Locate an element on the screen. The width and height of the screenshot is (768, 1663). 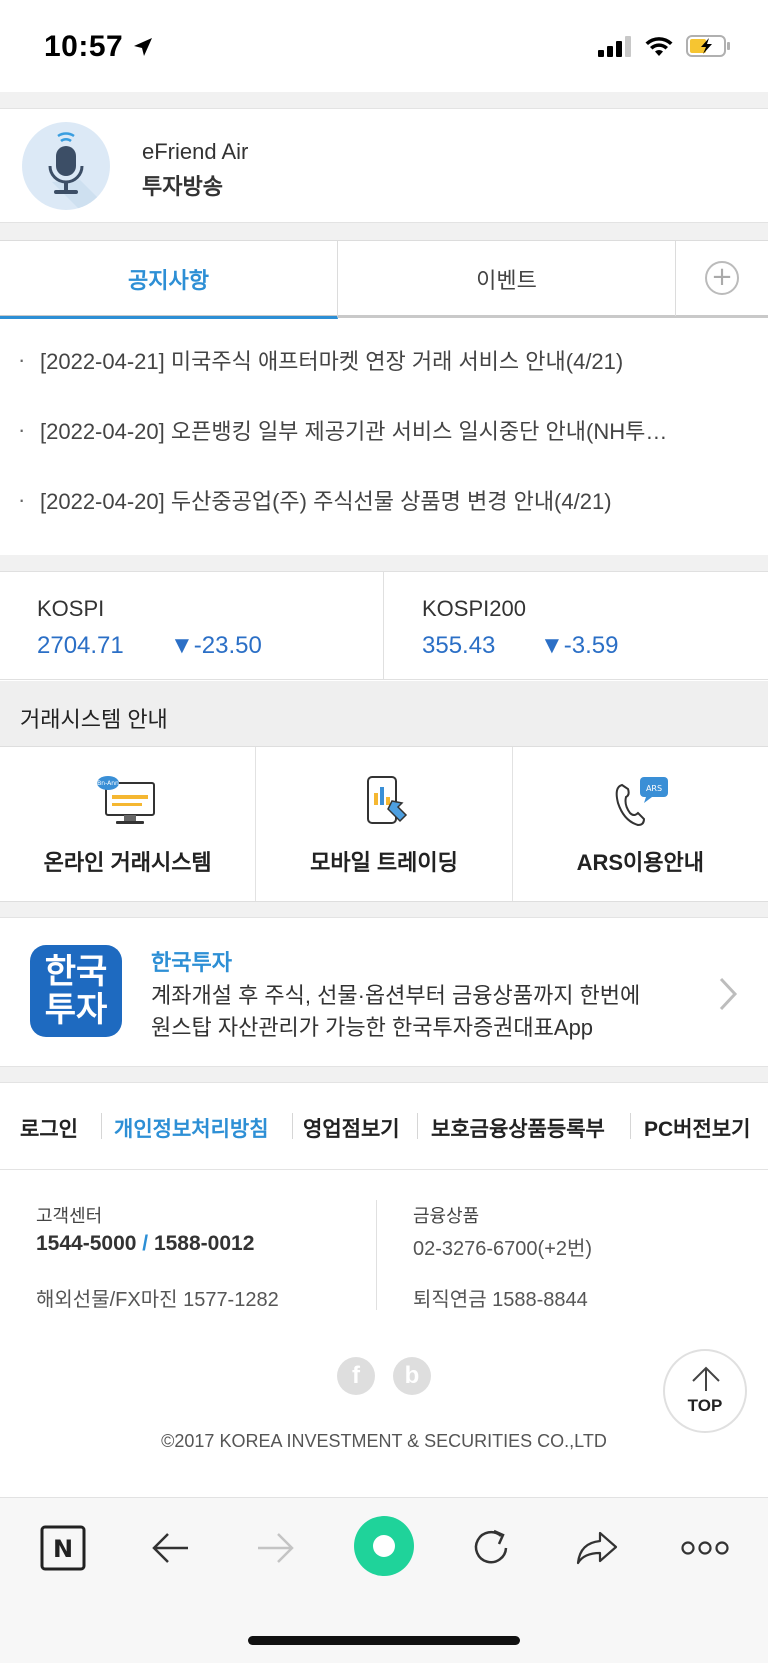
plus-icon: + is located at coordinates (722, 278).